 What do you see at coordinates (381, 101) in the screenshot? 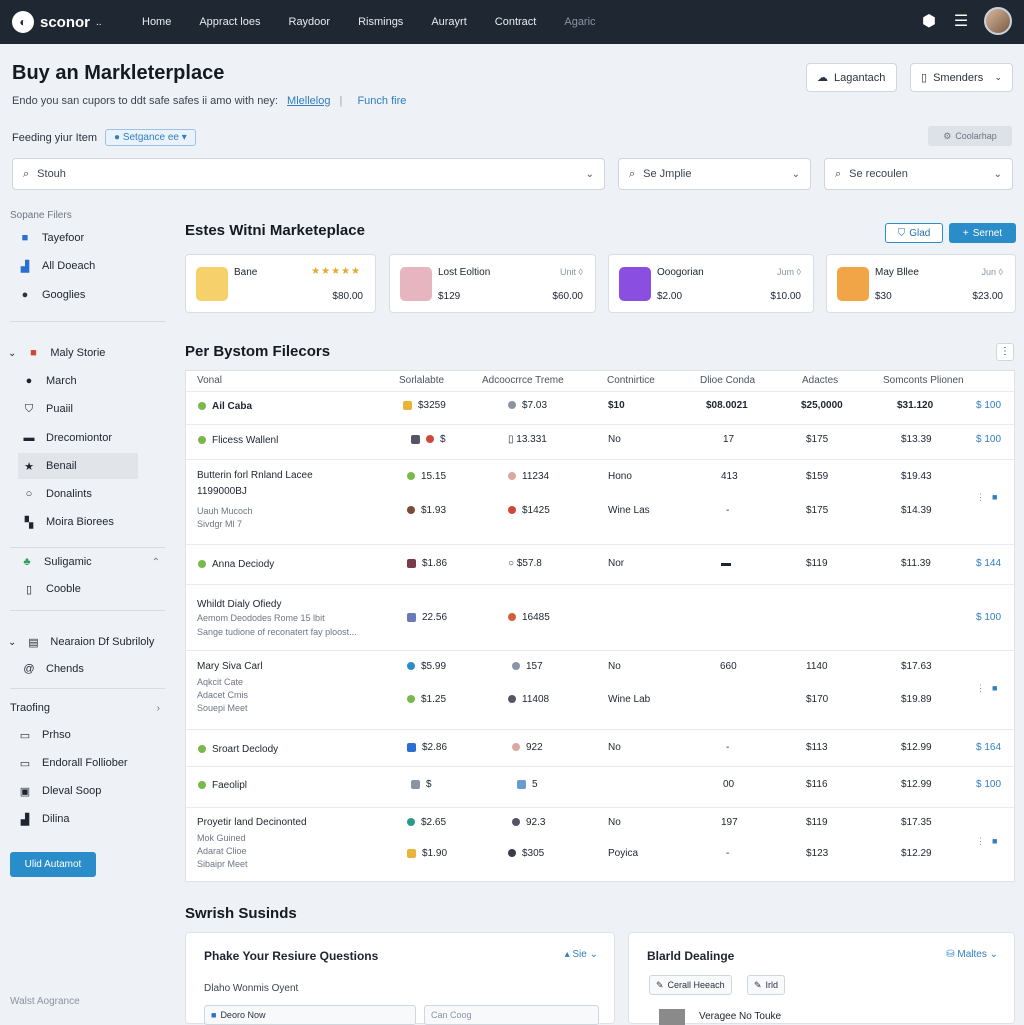
I see `subtitle-link-2: Funch fire` at bounding box center [381, 101].